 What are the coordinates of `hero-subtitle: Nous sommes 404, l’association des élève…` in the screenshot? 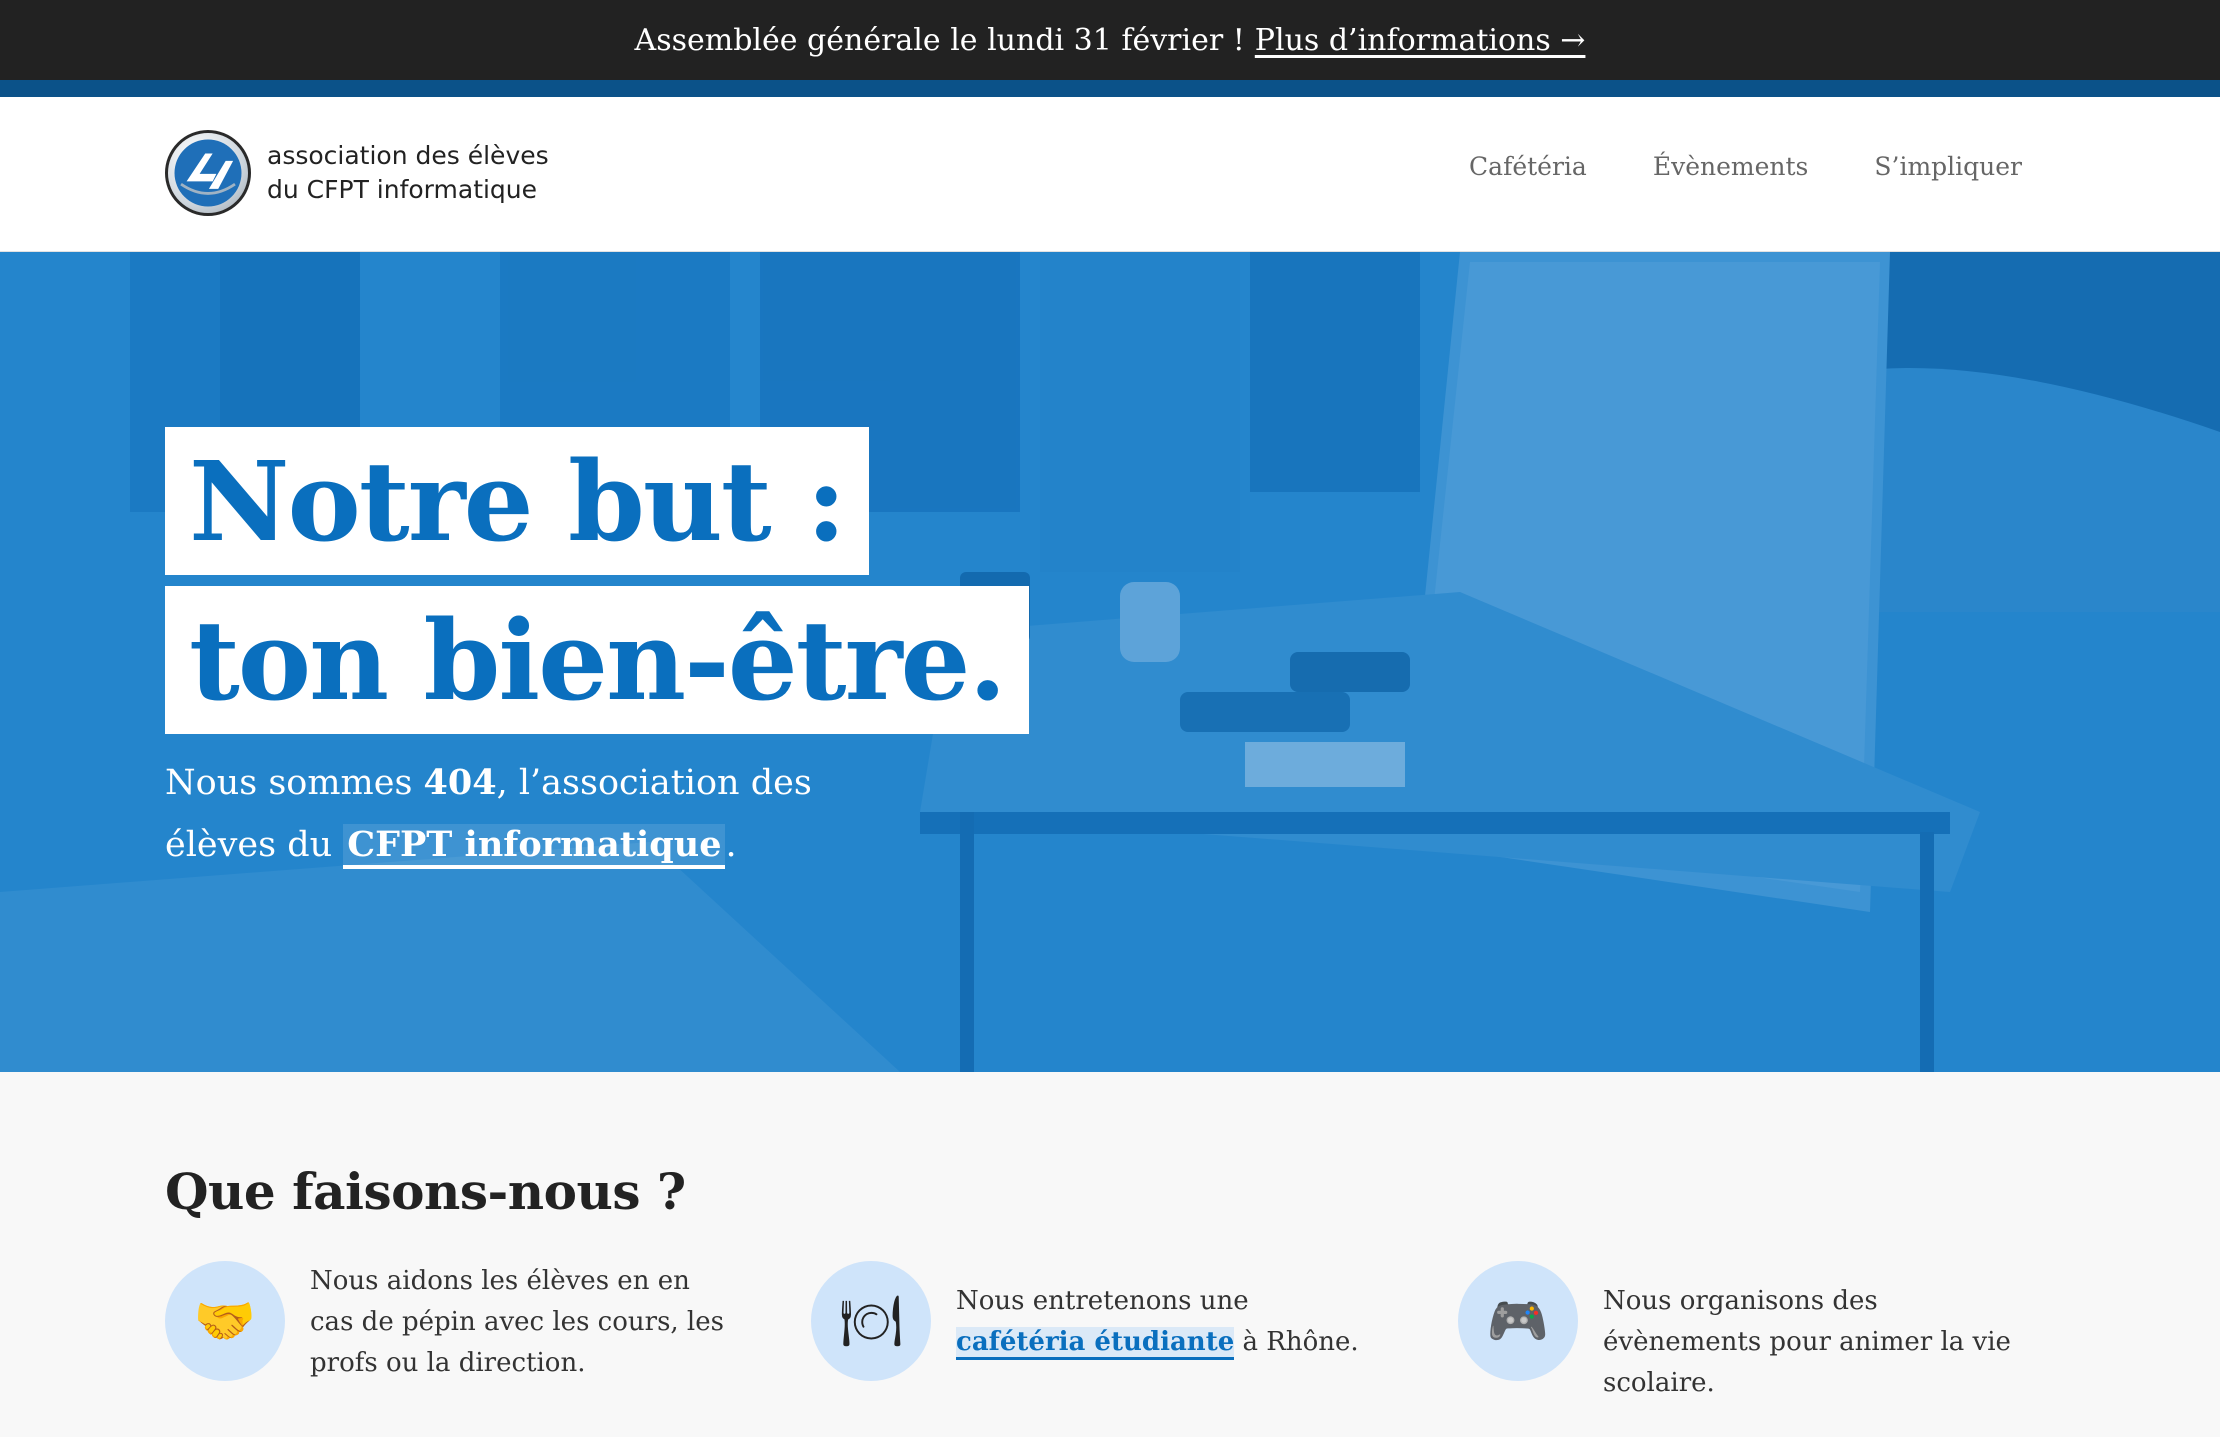 It's located at (495, 814).